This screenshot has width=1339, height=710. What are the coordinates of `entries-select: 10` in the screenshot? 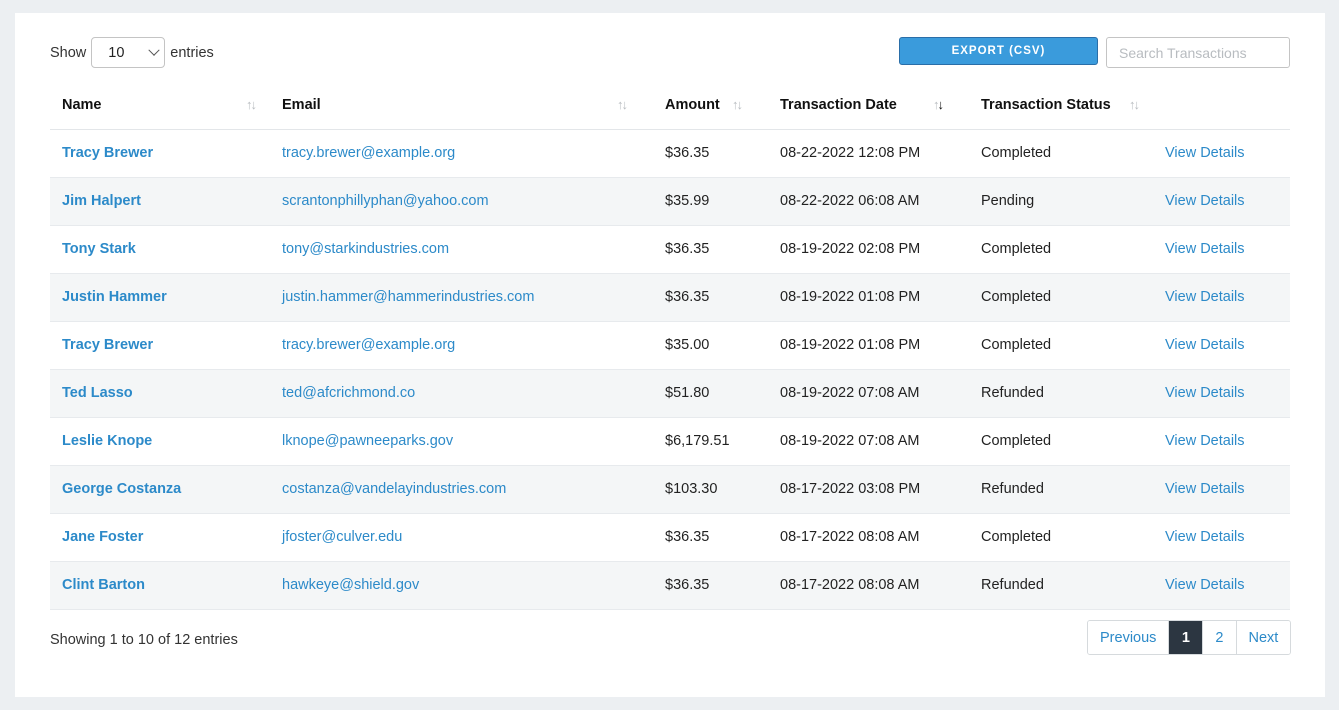 It's located at (128, 52).